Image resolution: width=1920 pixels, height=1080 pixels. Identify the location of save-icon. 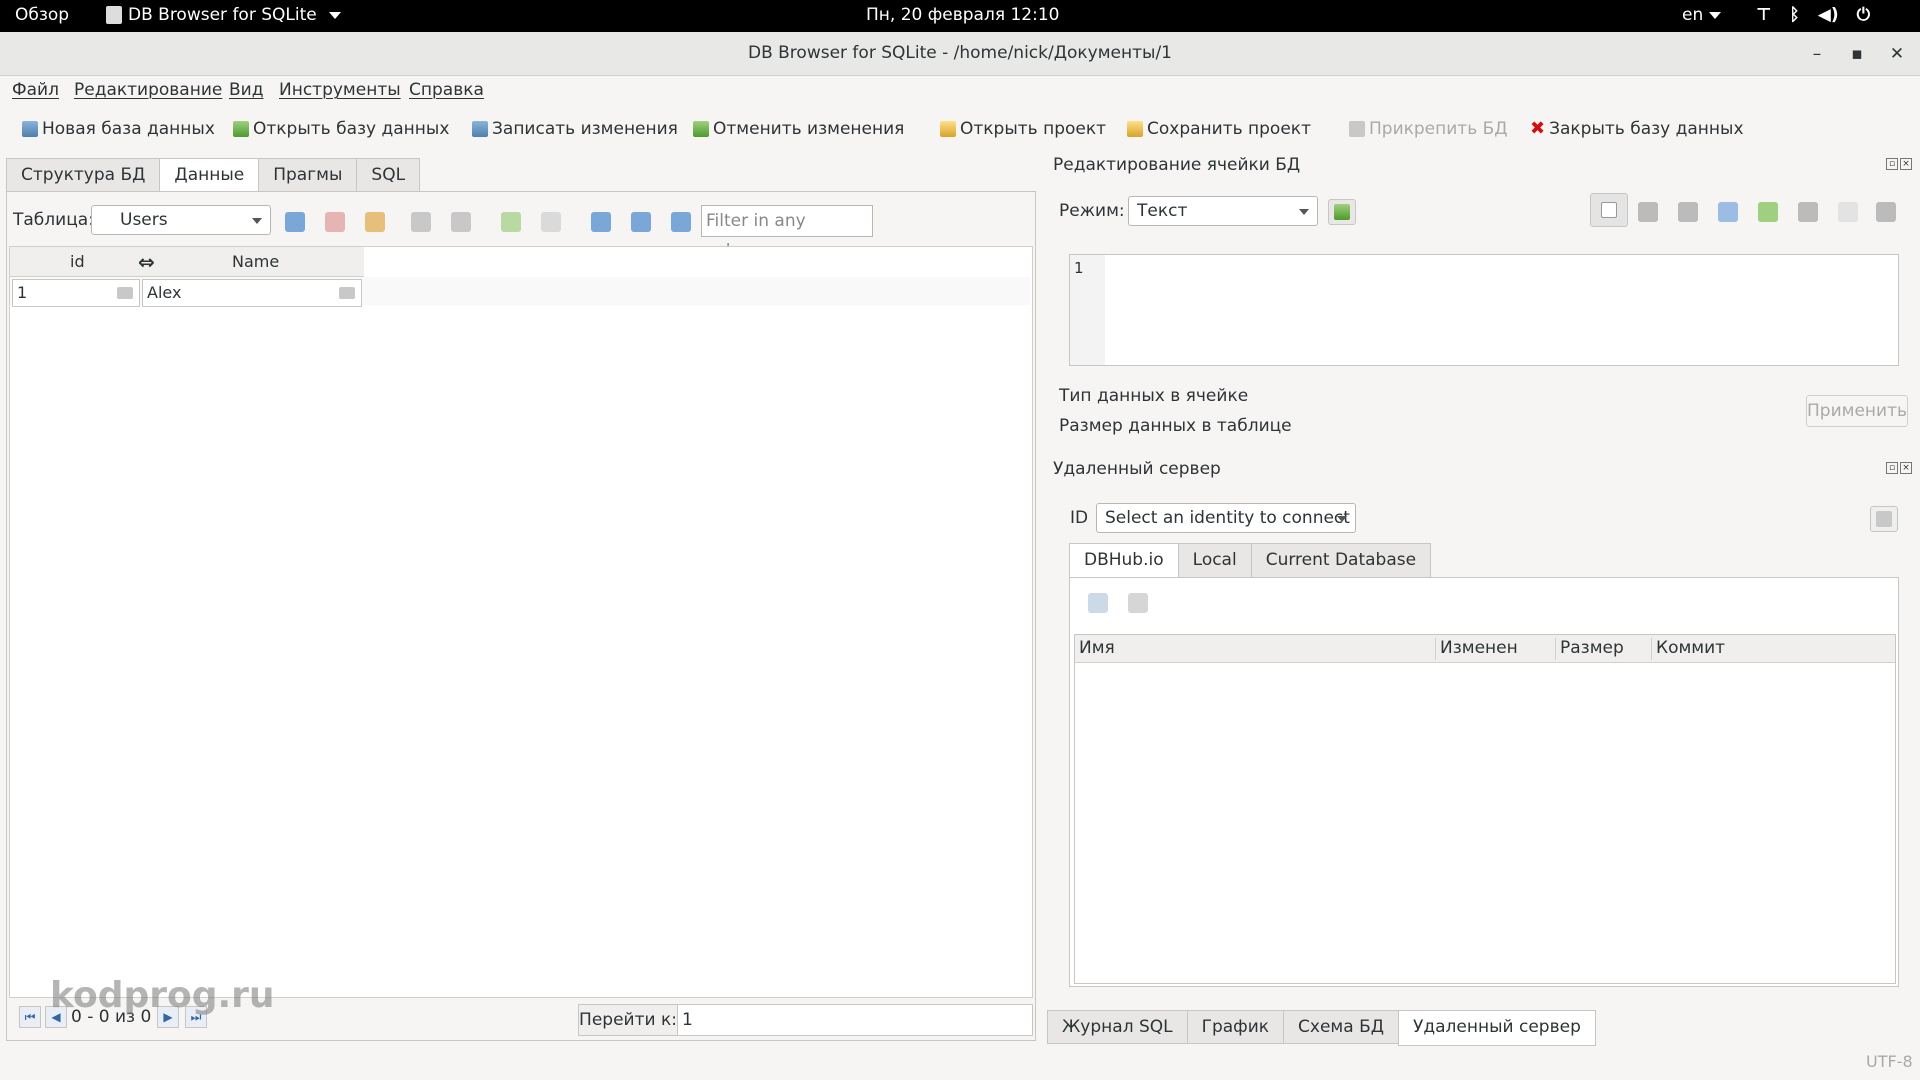
(480, 129).